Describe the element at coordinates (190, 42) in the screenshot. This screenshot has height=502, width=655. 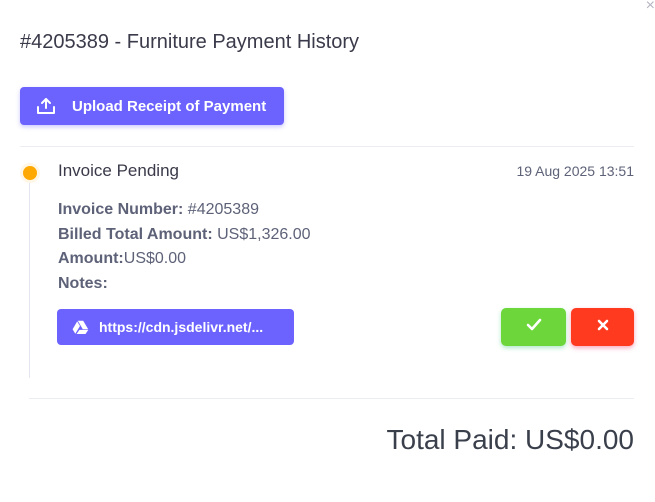
I see `modal-title: #4205389 - Furniture Payment History` at that location.